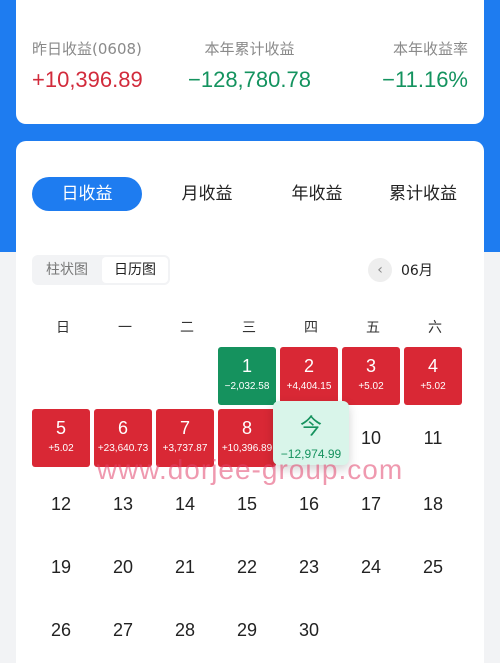 The image size is (500, 663). I want to click on calendar-day-27: 27, so click(123, 630).